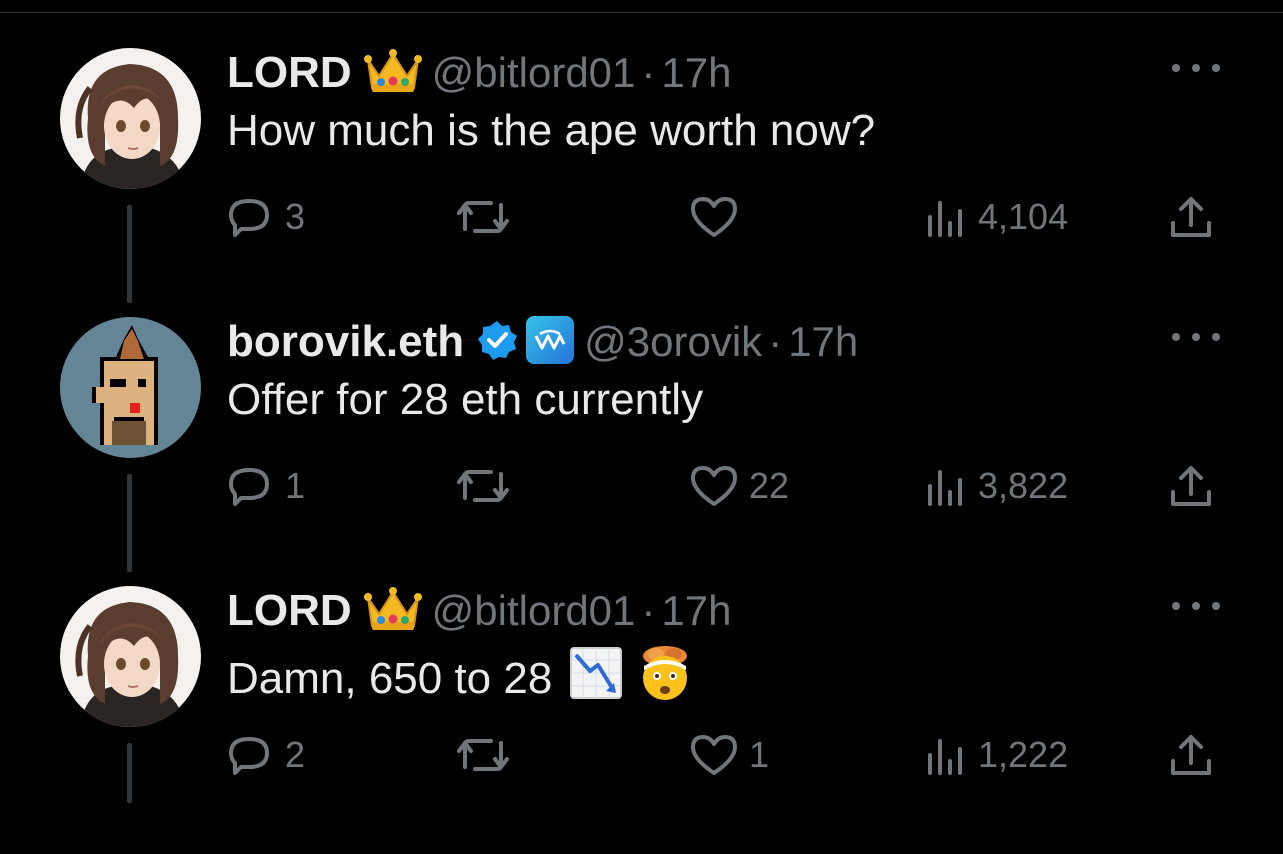 The height and width of the screenshot is (854, 1283). Describe the element at coordinates (1023, 216) in the screenshot. I see `views-count: 4,104` at that location.